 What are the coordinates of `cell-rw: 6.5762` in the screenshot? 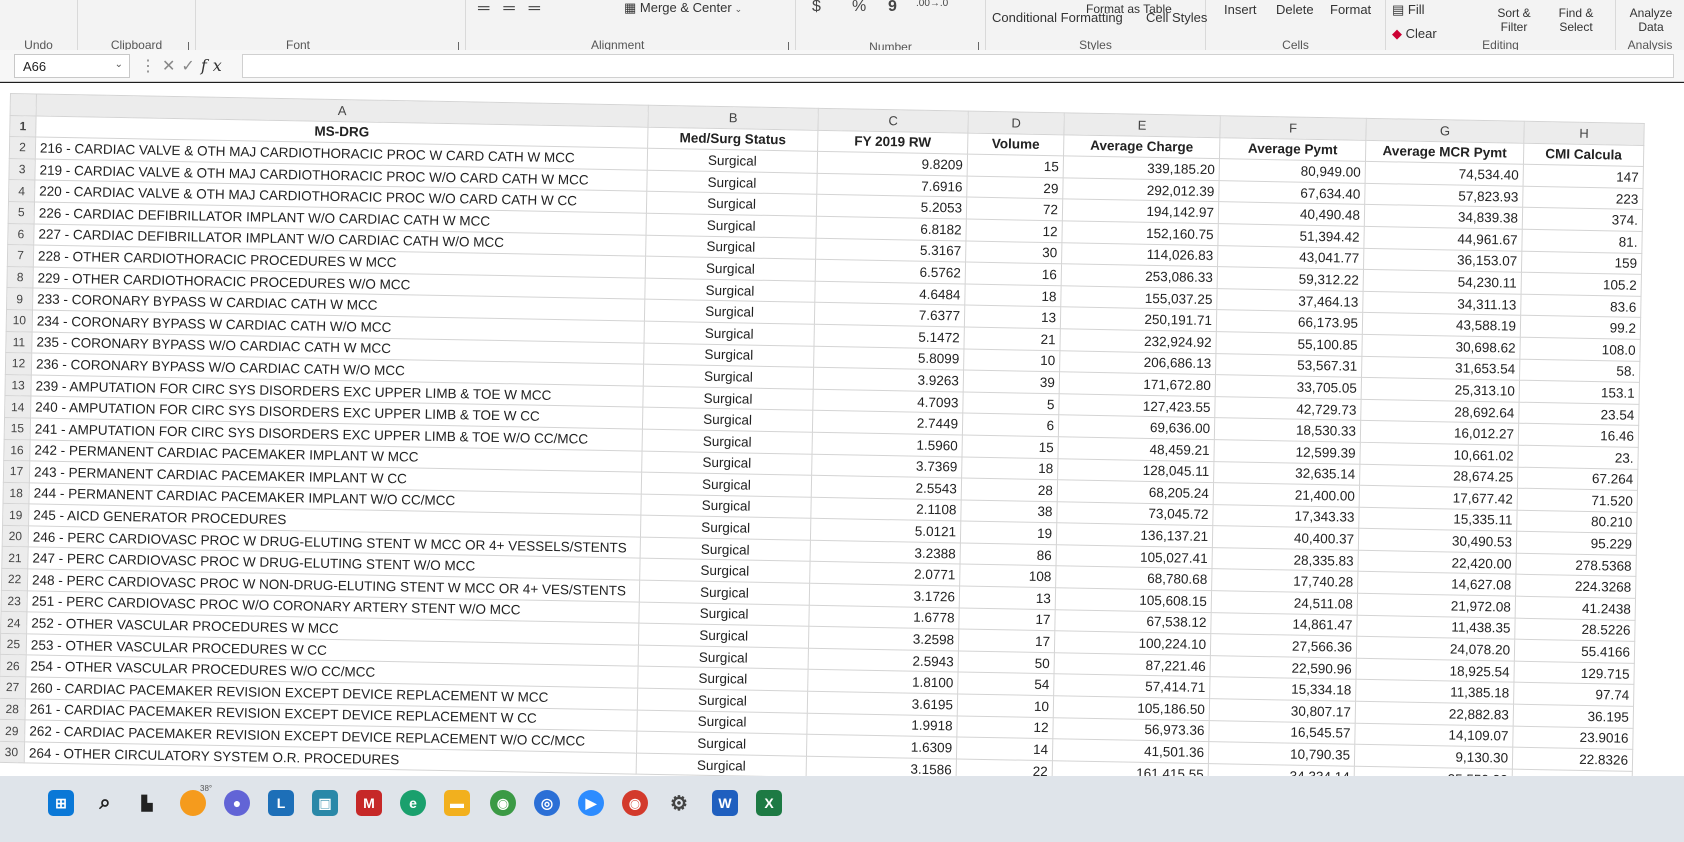 It's located at (890, 271).